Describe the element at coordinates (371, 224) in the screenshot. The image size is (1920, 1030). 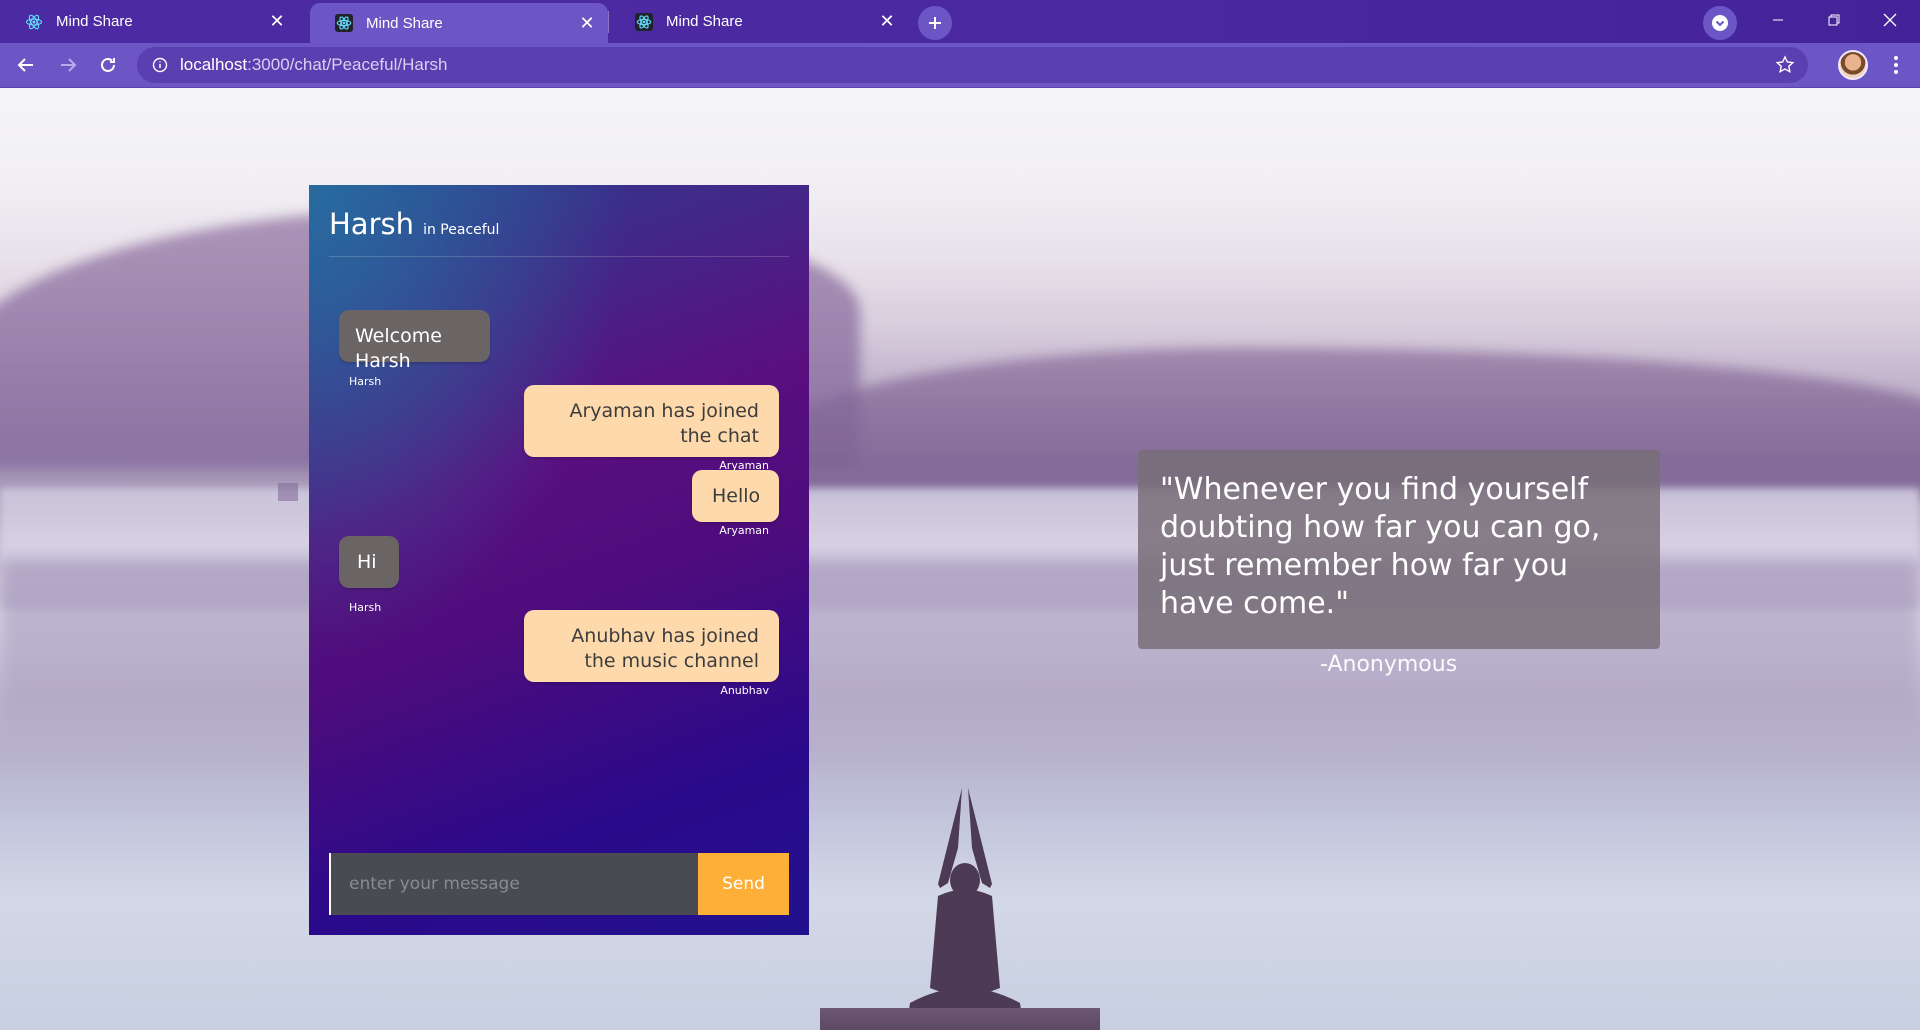
I see `chat-username: Harsh` at that location.